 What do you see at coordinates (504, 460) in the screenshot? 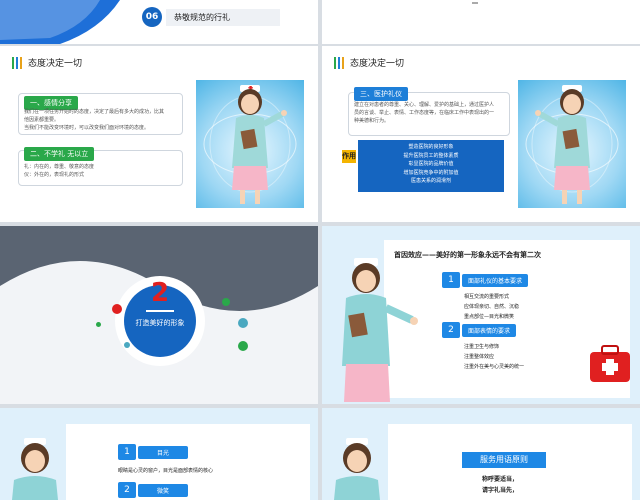
I see `slide-title-bar: 服务用语原则` at bounding box center [504, 460].